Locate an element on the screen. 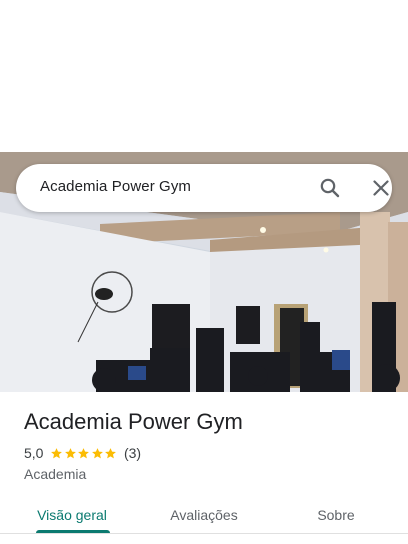 This screenshot has width=408, height=544. star-rating is located at coordinates (84, 453).